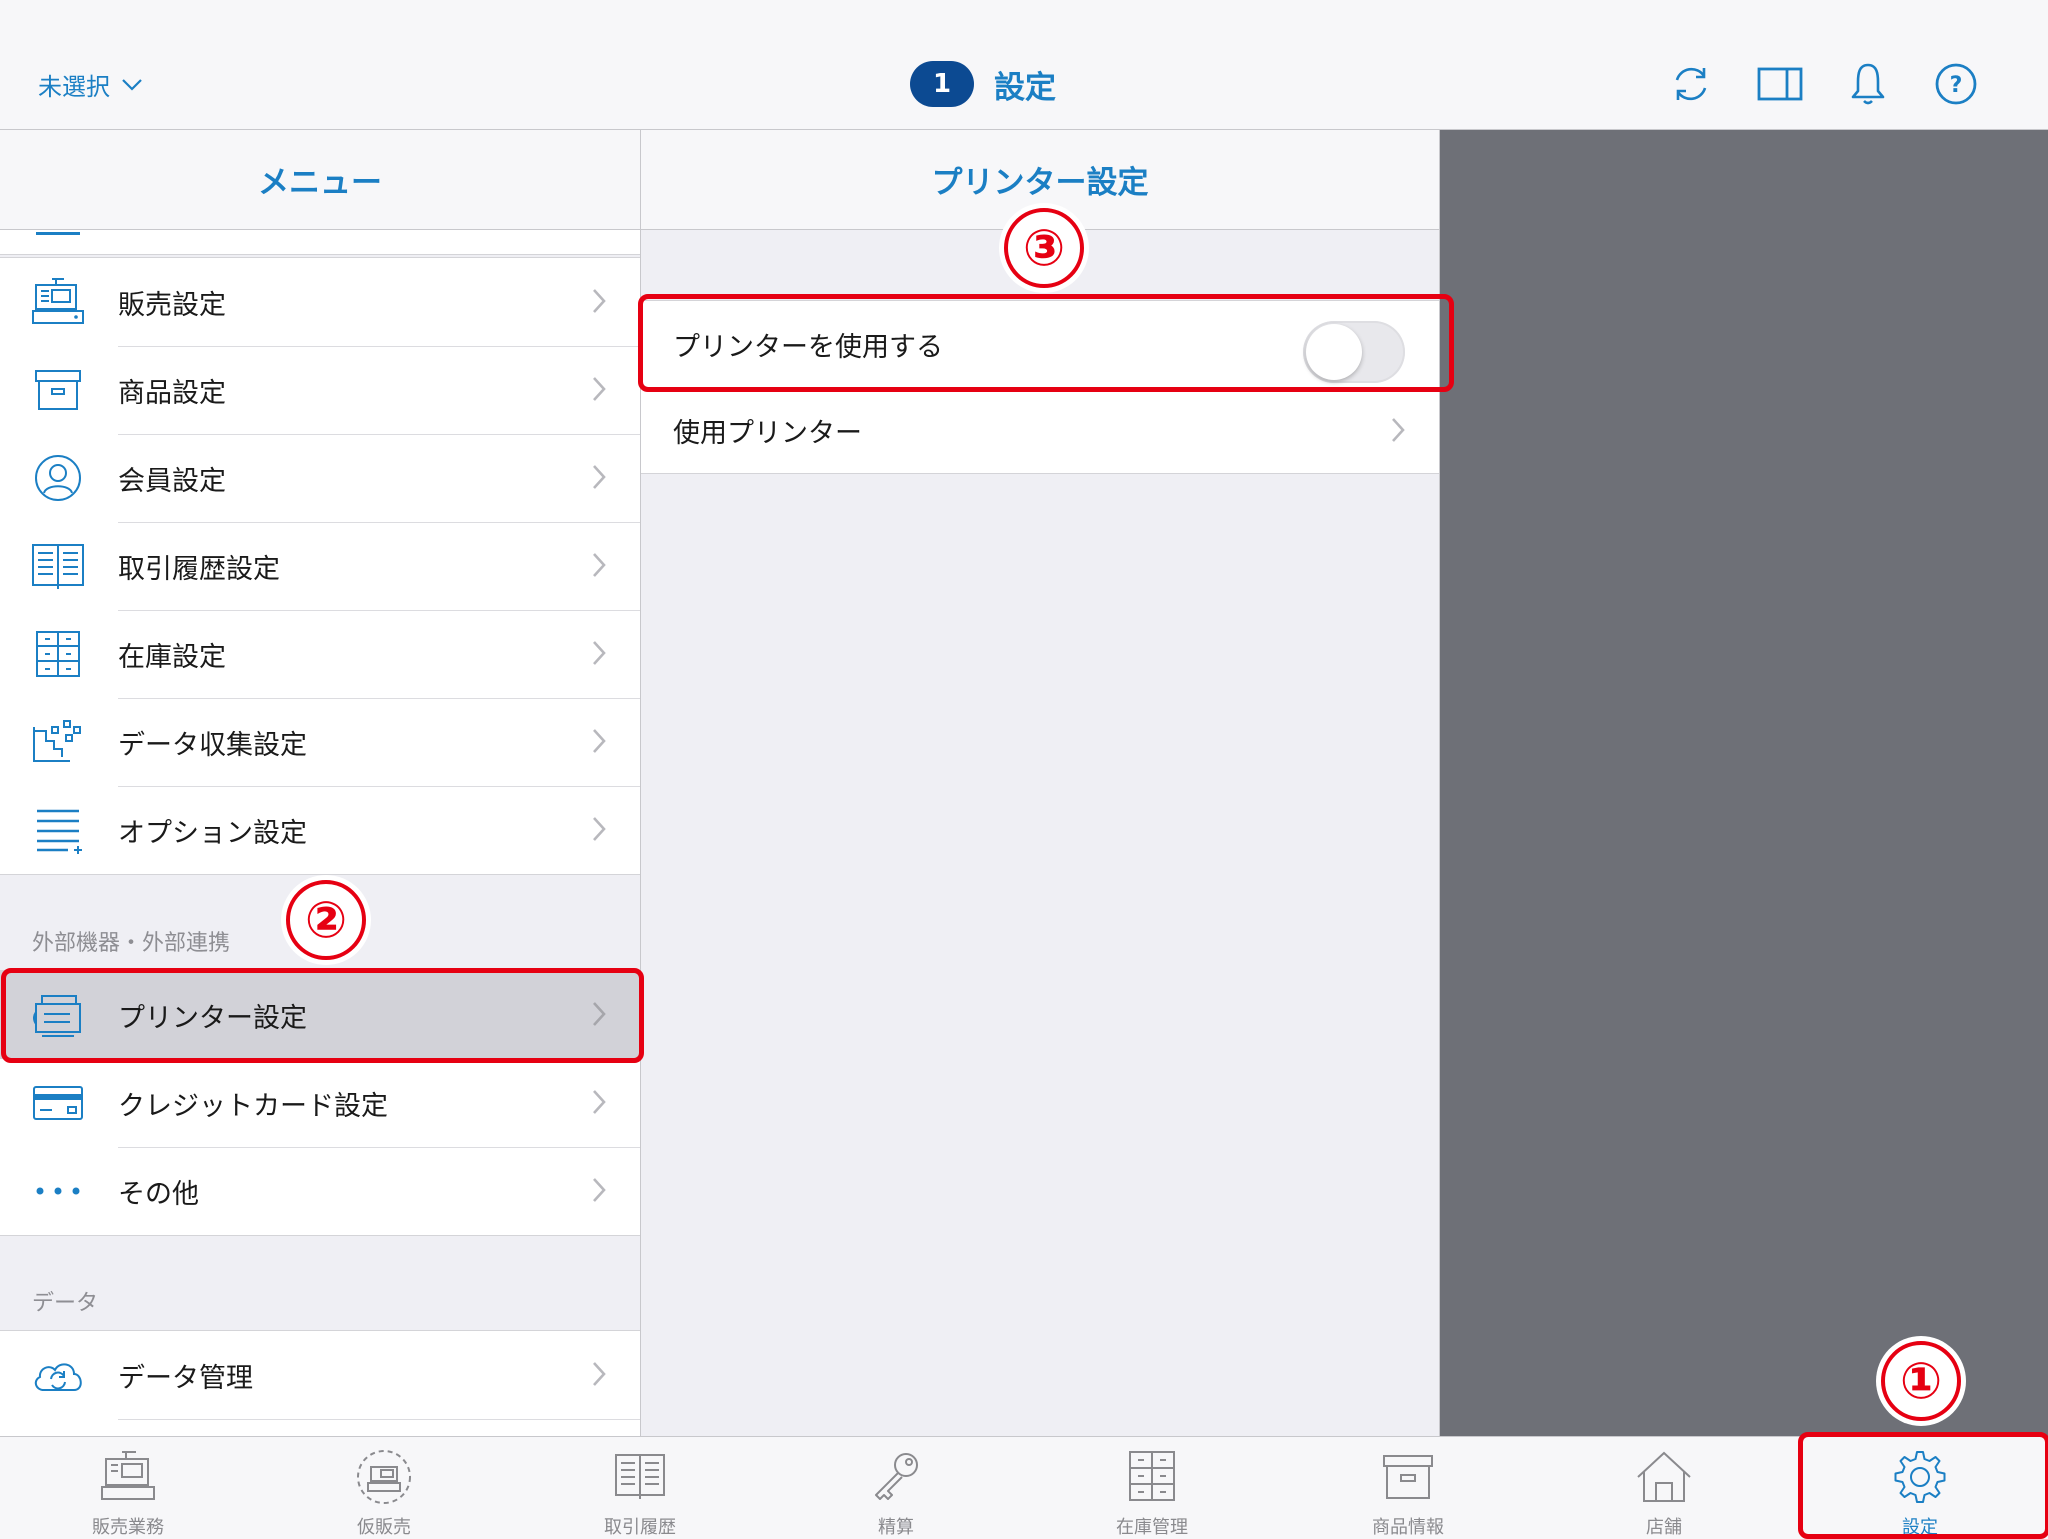 This screenshot has width=2048, height=1539. I want to click on printer-select-label: 使用プリンター, so click(767, 433).